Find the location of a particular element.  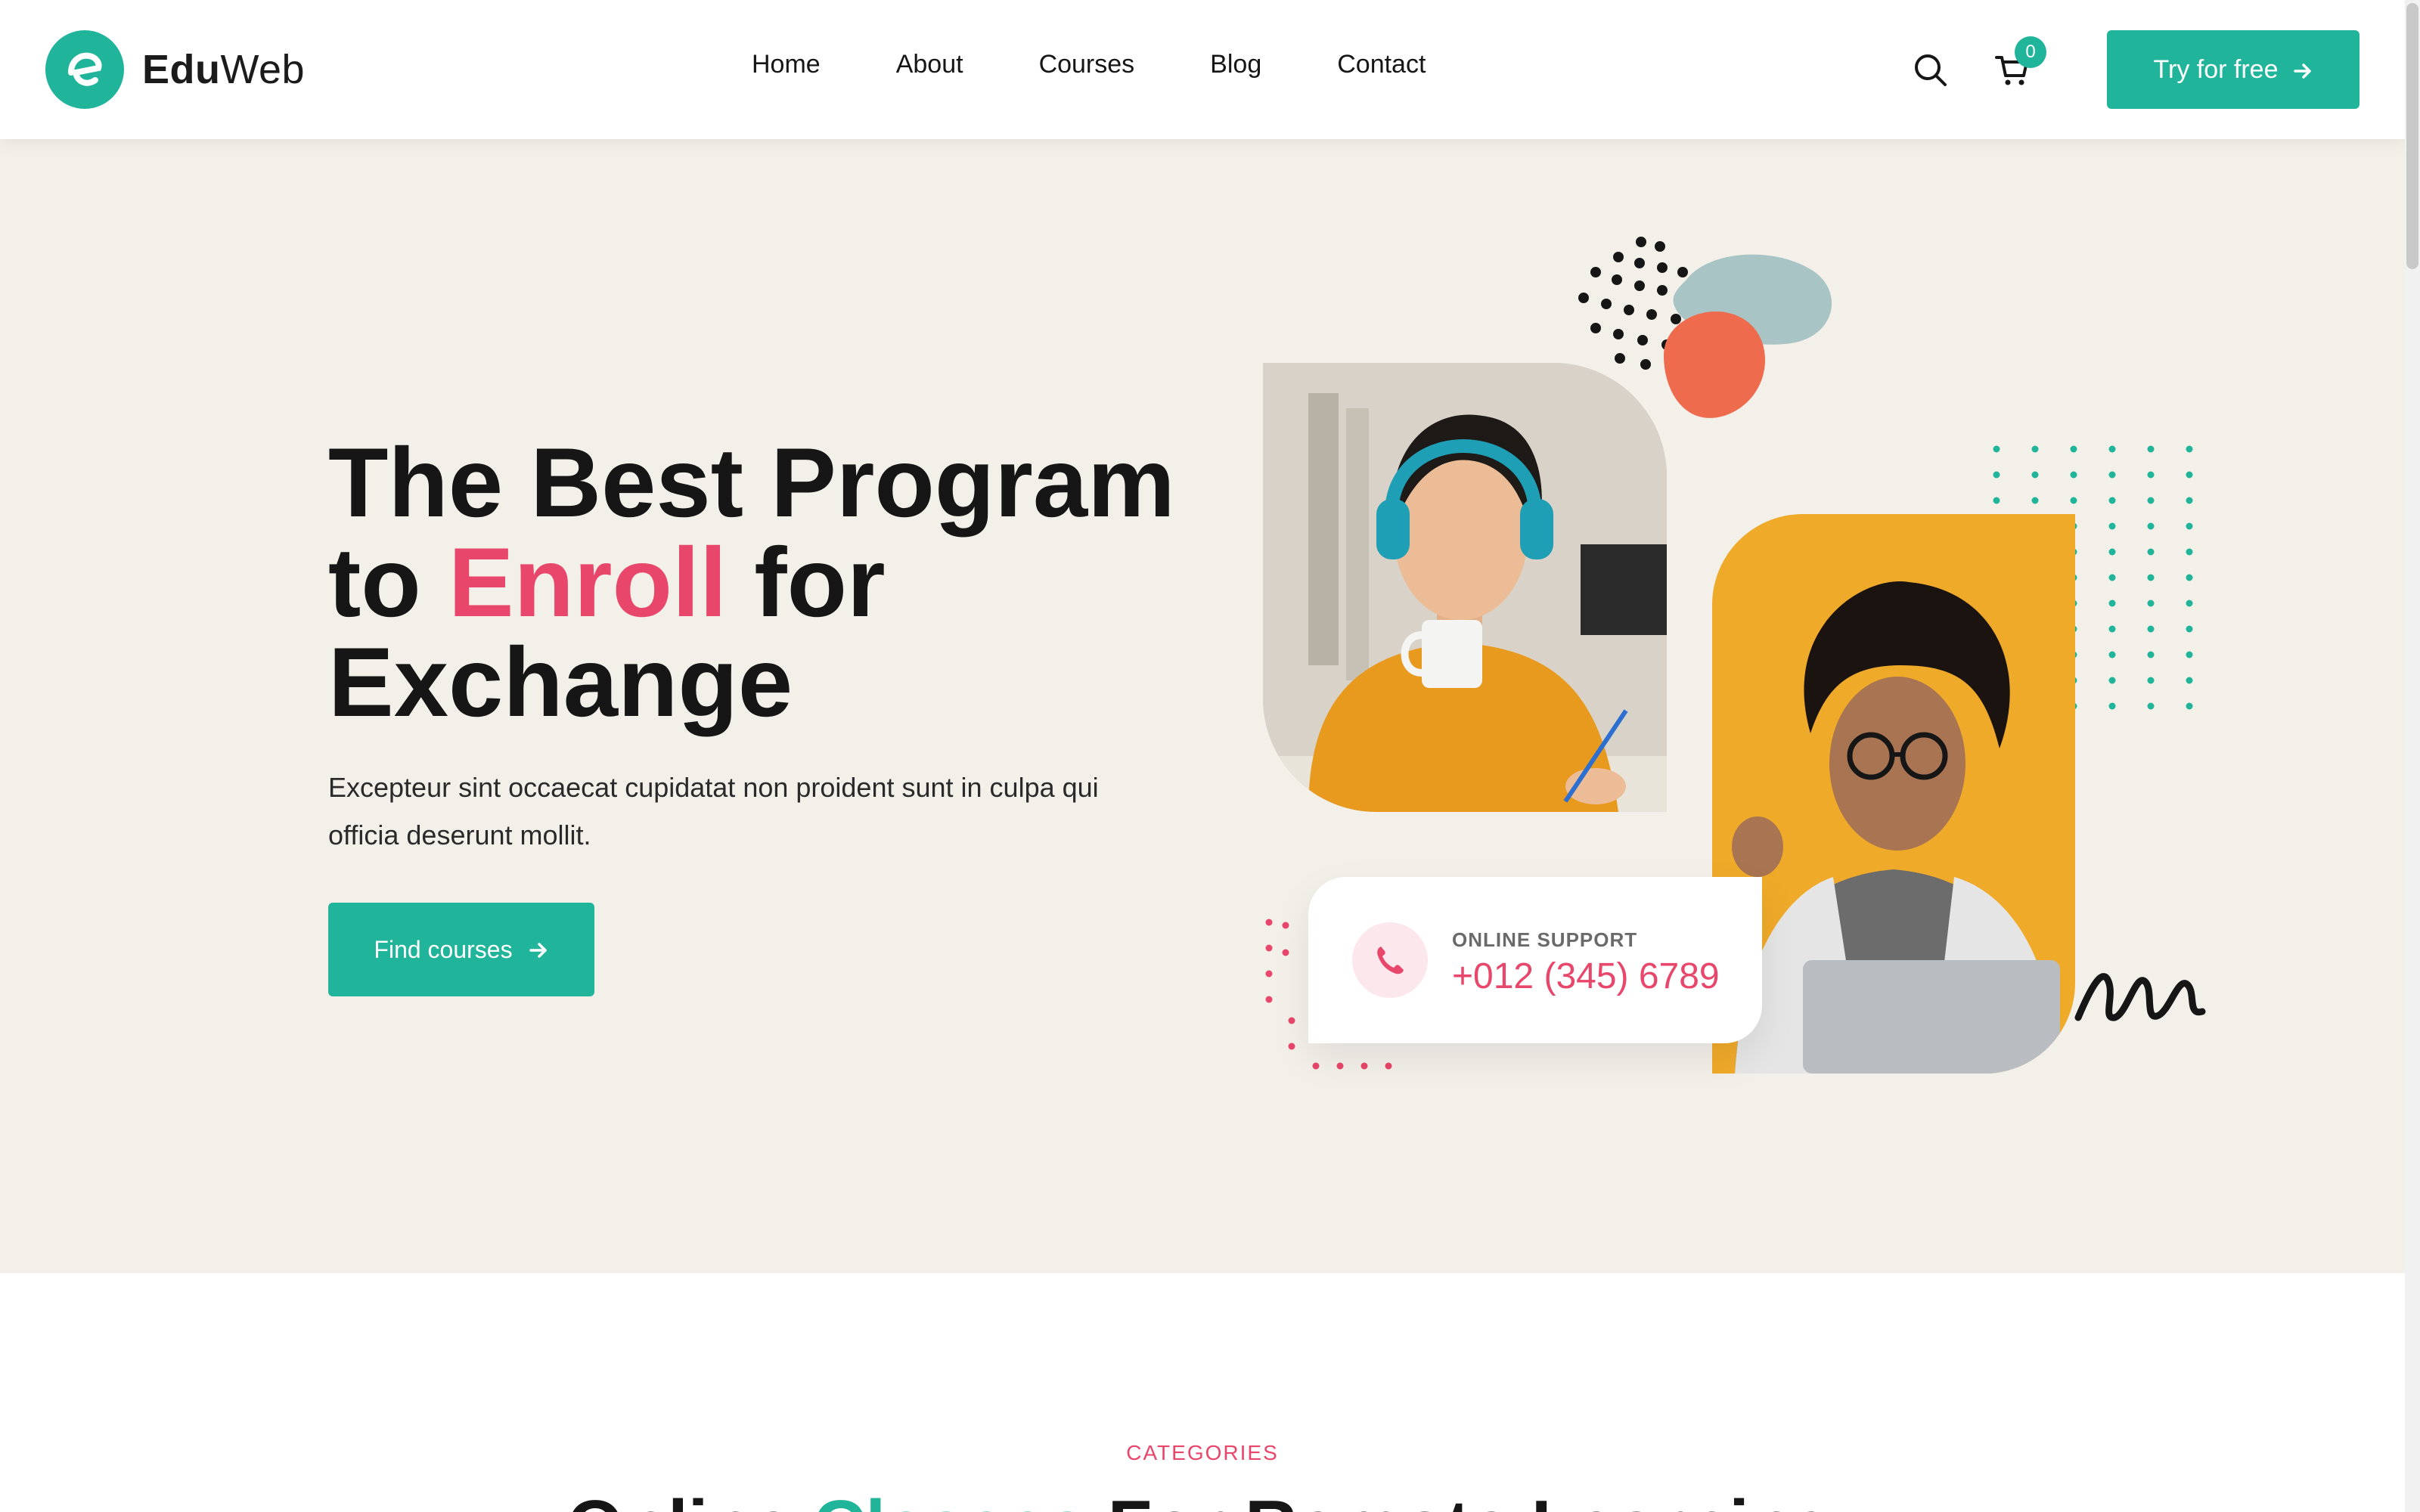

brand-name-strong: Edu is located at coordinates (181, 69).